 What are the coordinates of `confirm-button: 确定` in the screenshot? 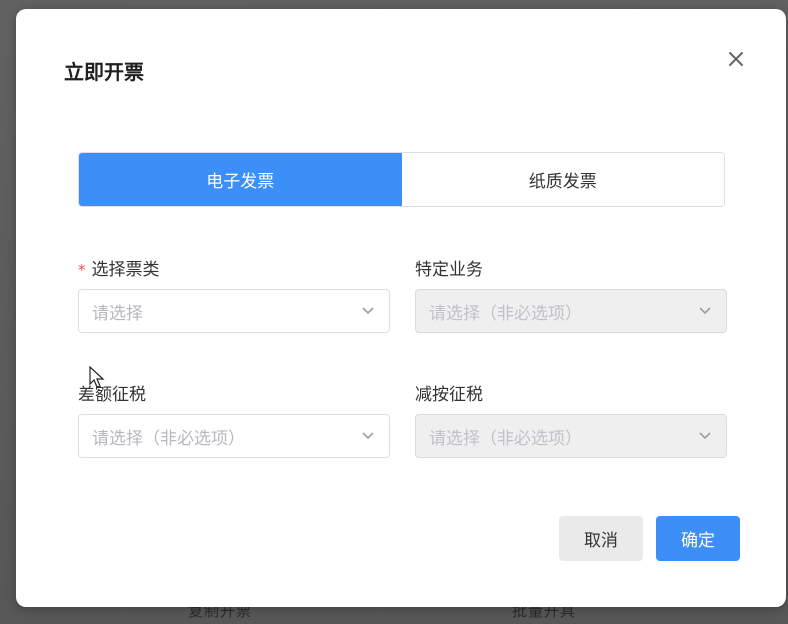 It's located at (698, 538).